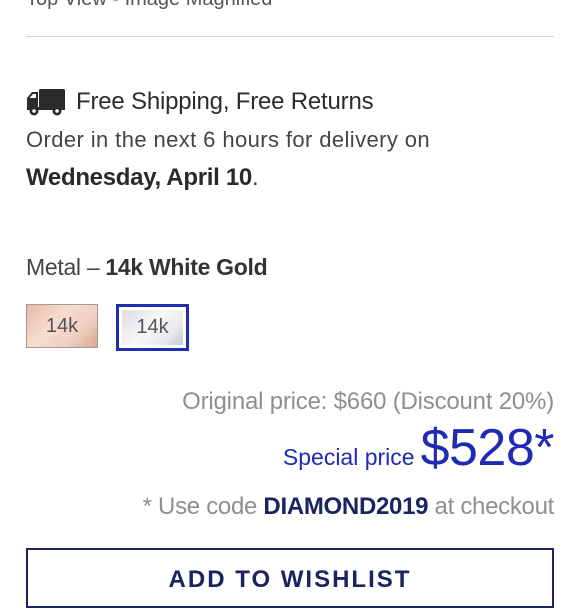 The image size is (580, 608). What do you see at coordinates (255, 177) in the screenshot?
I see `delivery-period: .` at bounding box center [255, 177].